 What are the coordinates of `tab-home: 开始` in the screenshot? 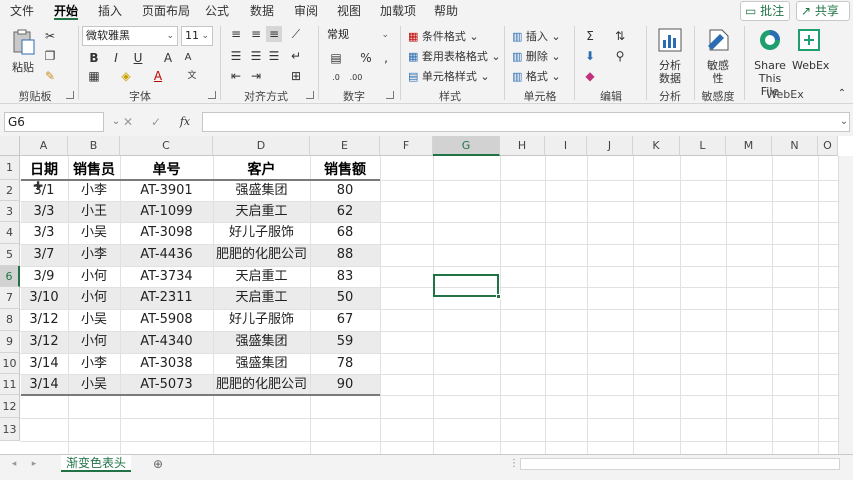 It's located at (66, 11).